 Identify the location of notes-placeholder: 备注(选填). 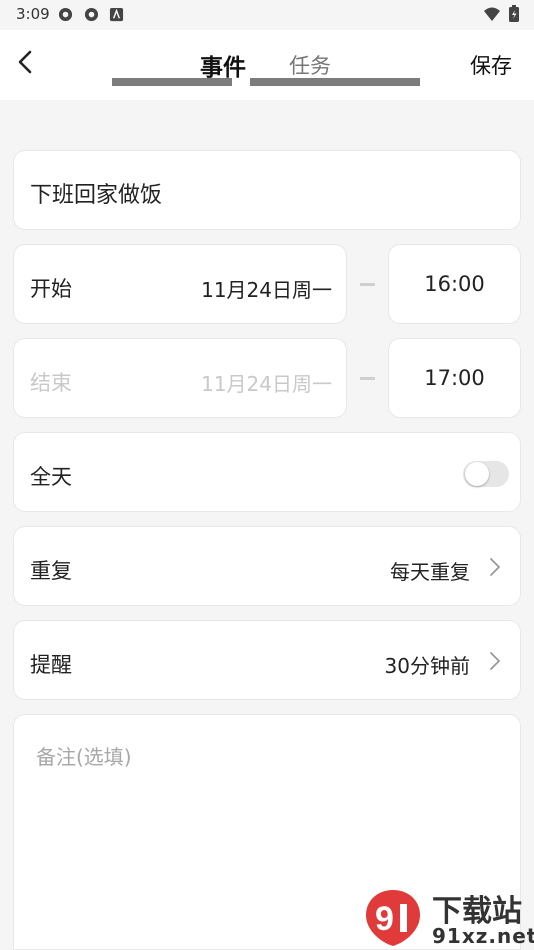
(84, 755).